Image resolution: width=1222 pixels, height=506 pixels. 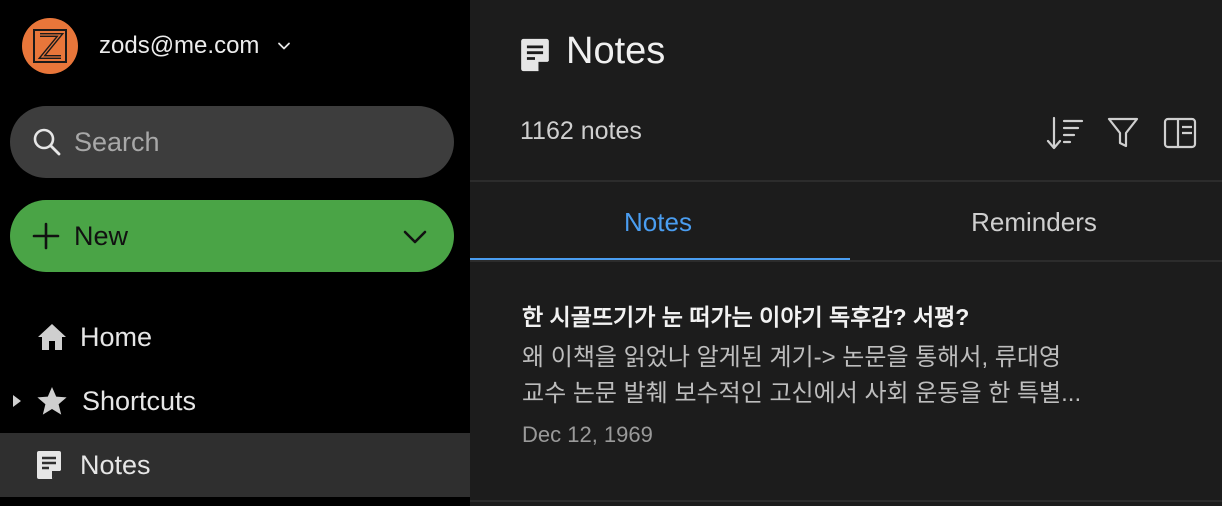 I want to click on sidebar-item-notes: Notes, so click(x=235, y=465).